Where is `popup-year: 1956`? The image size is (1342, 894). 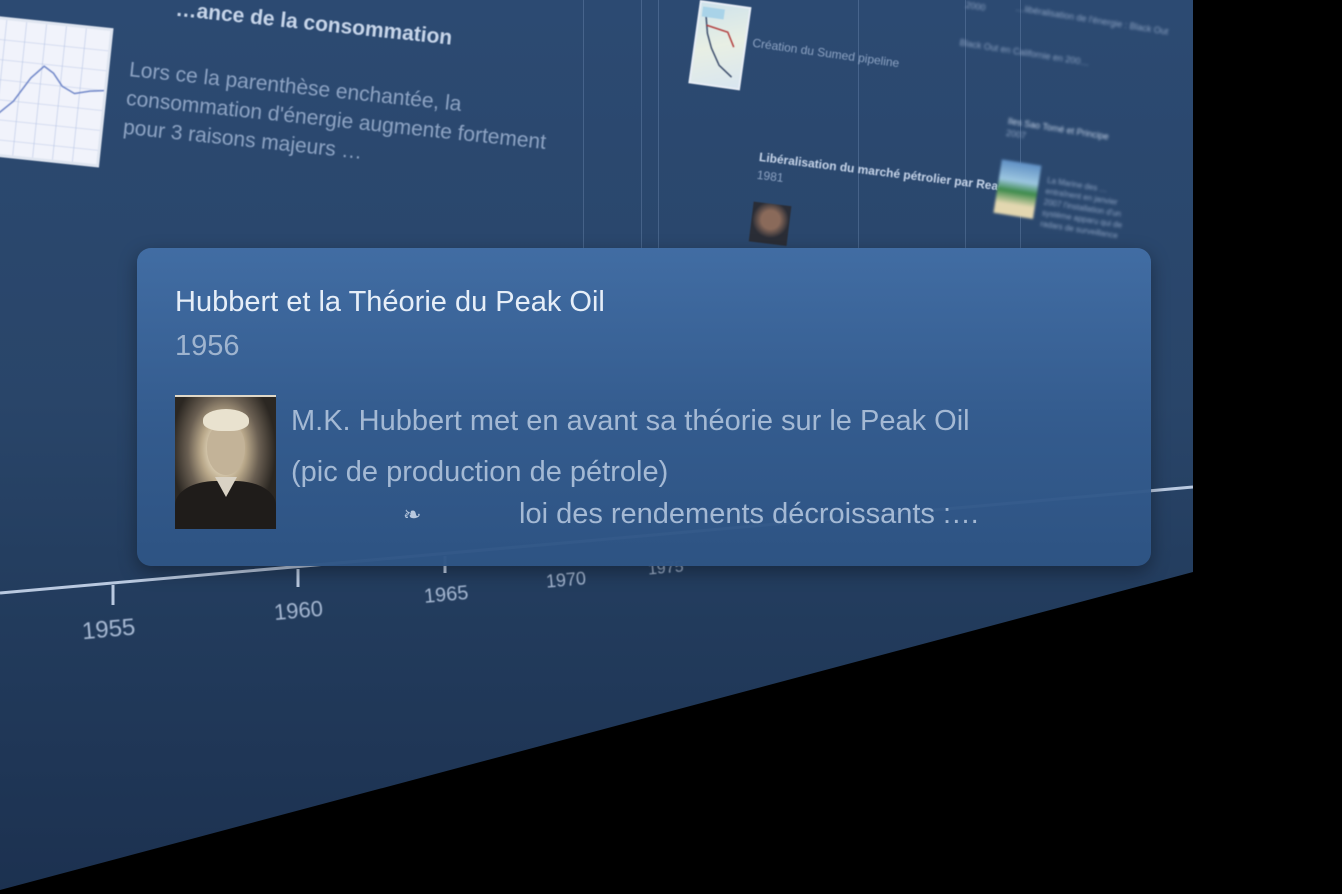 popup-year: 1956 is located at coordinates (207, 346).